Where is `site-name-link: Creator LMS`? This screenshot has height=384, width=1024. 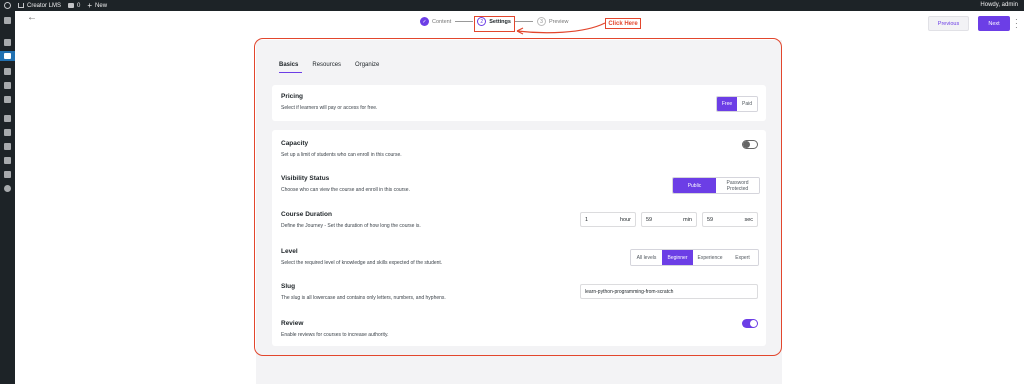
site-name-link: Creator LMS is located at coordinates (39, 6).